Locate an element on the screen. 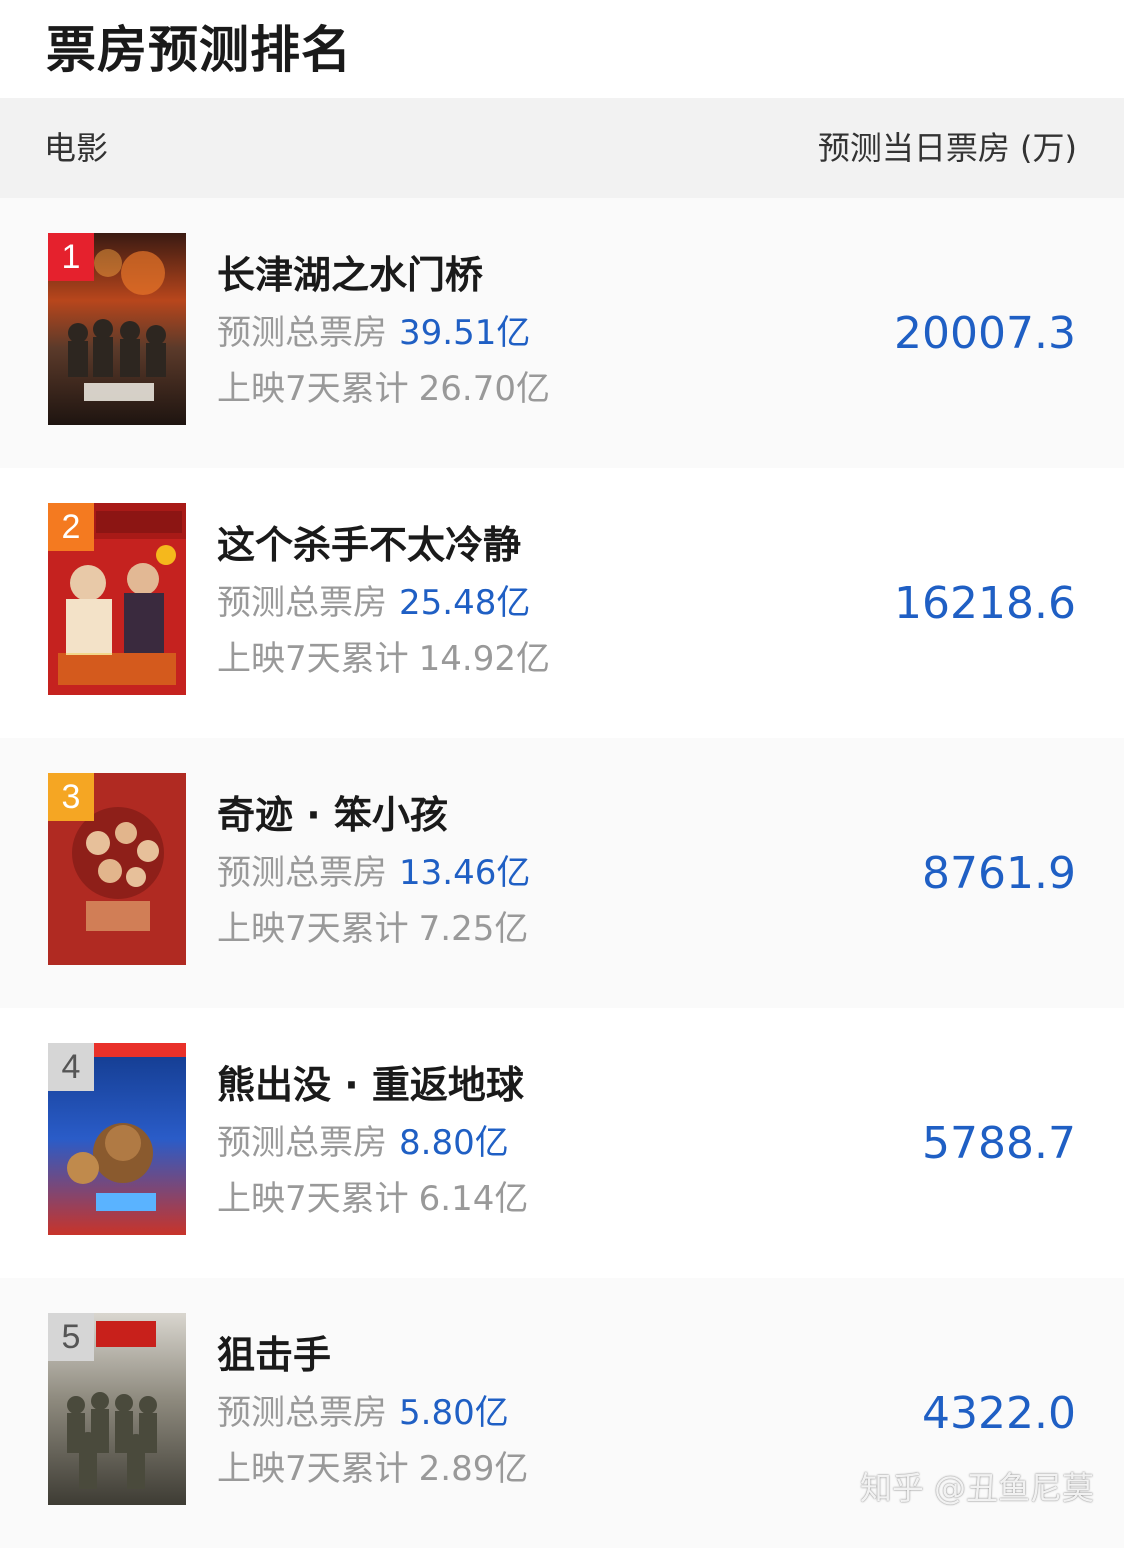 This screenshot has width=1124, height=1548. movie-title: 这个杀手不太冷静 is located at coordinates (369, 545).